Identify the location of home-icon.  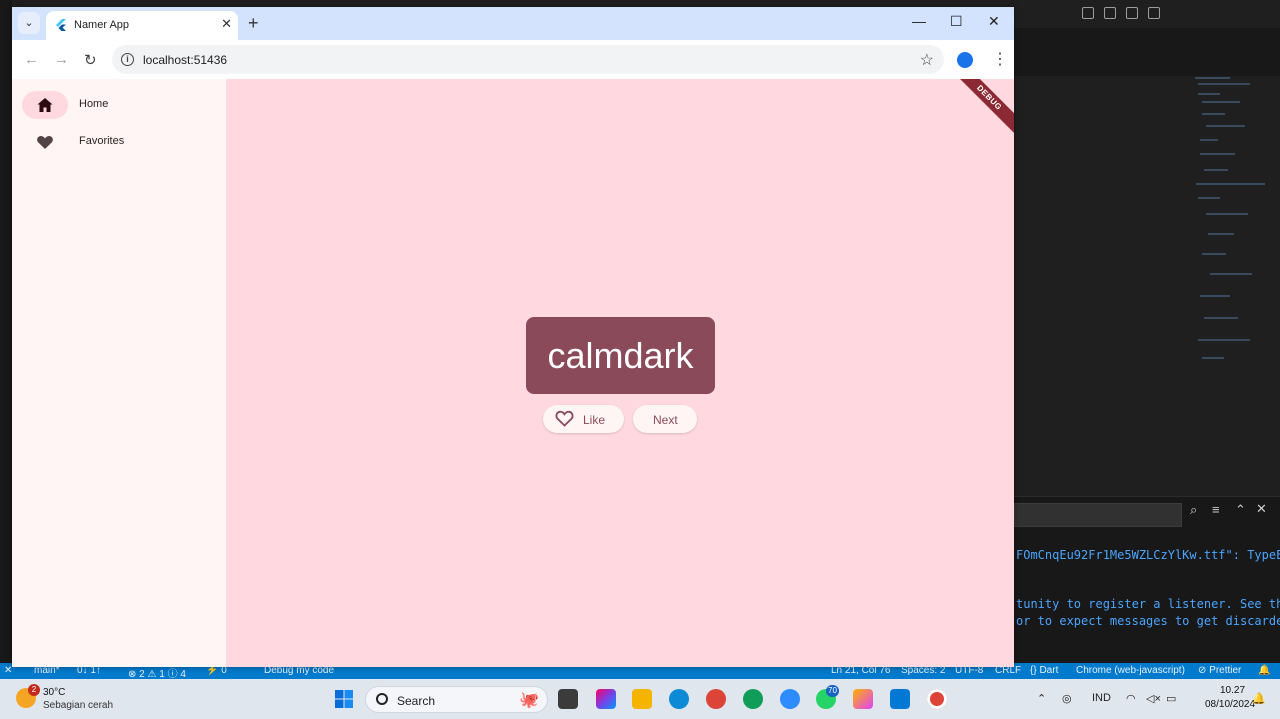
(45, 105).